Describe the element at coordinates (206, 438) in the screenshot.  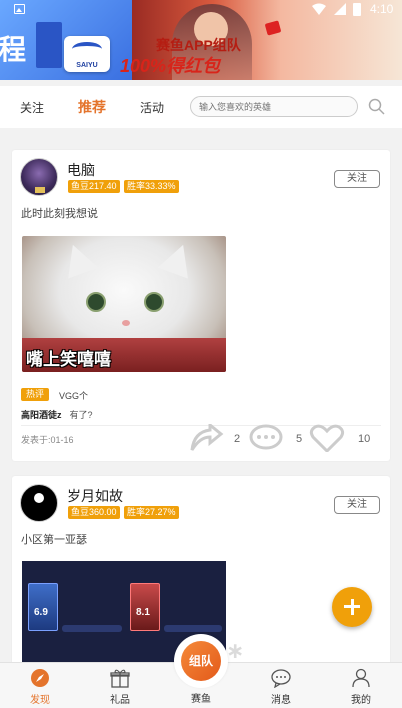
I see `share-icon` at that location.